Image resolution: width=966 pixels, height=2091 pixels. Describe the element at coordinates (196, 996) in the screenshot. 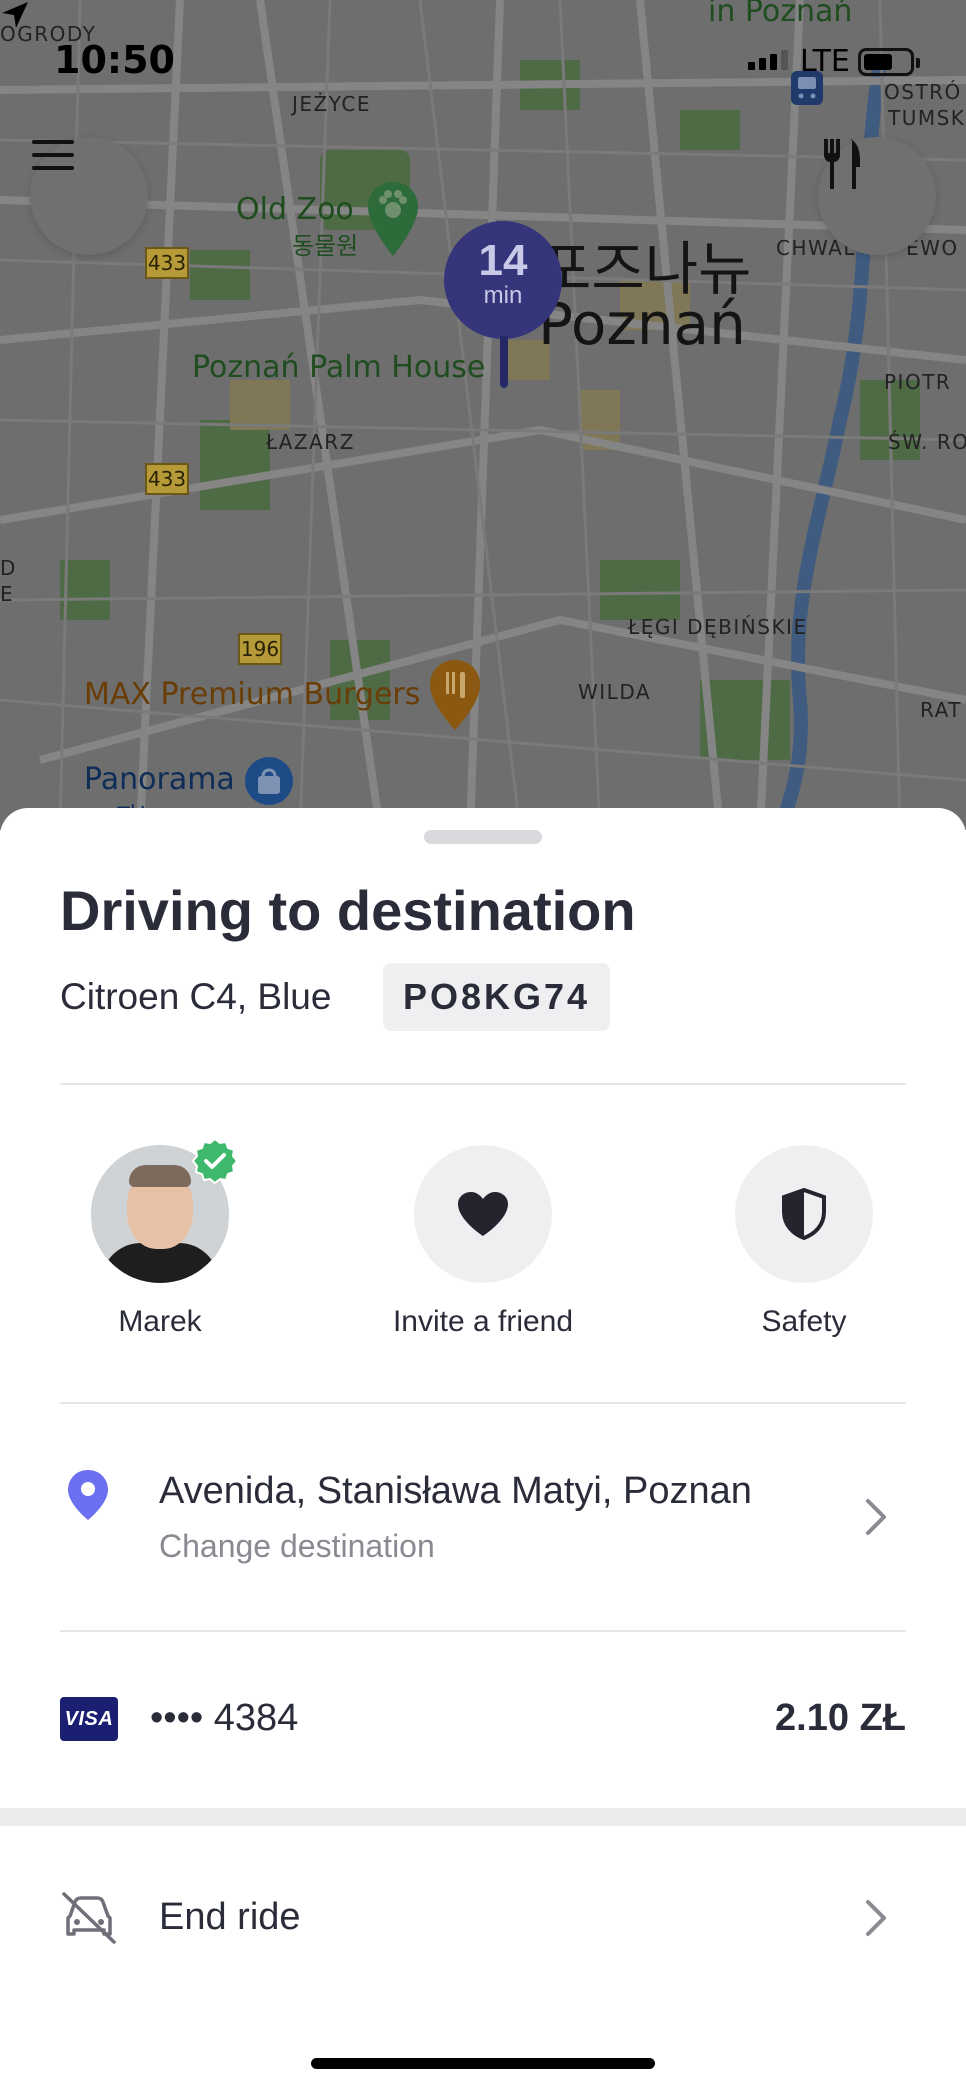

I see `car-description: Citroen C4, Blue` at that location.